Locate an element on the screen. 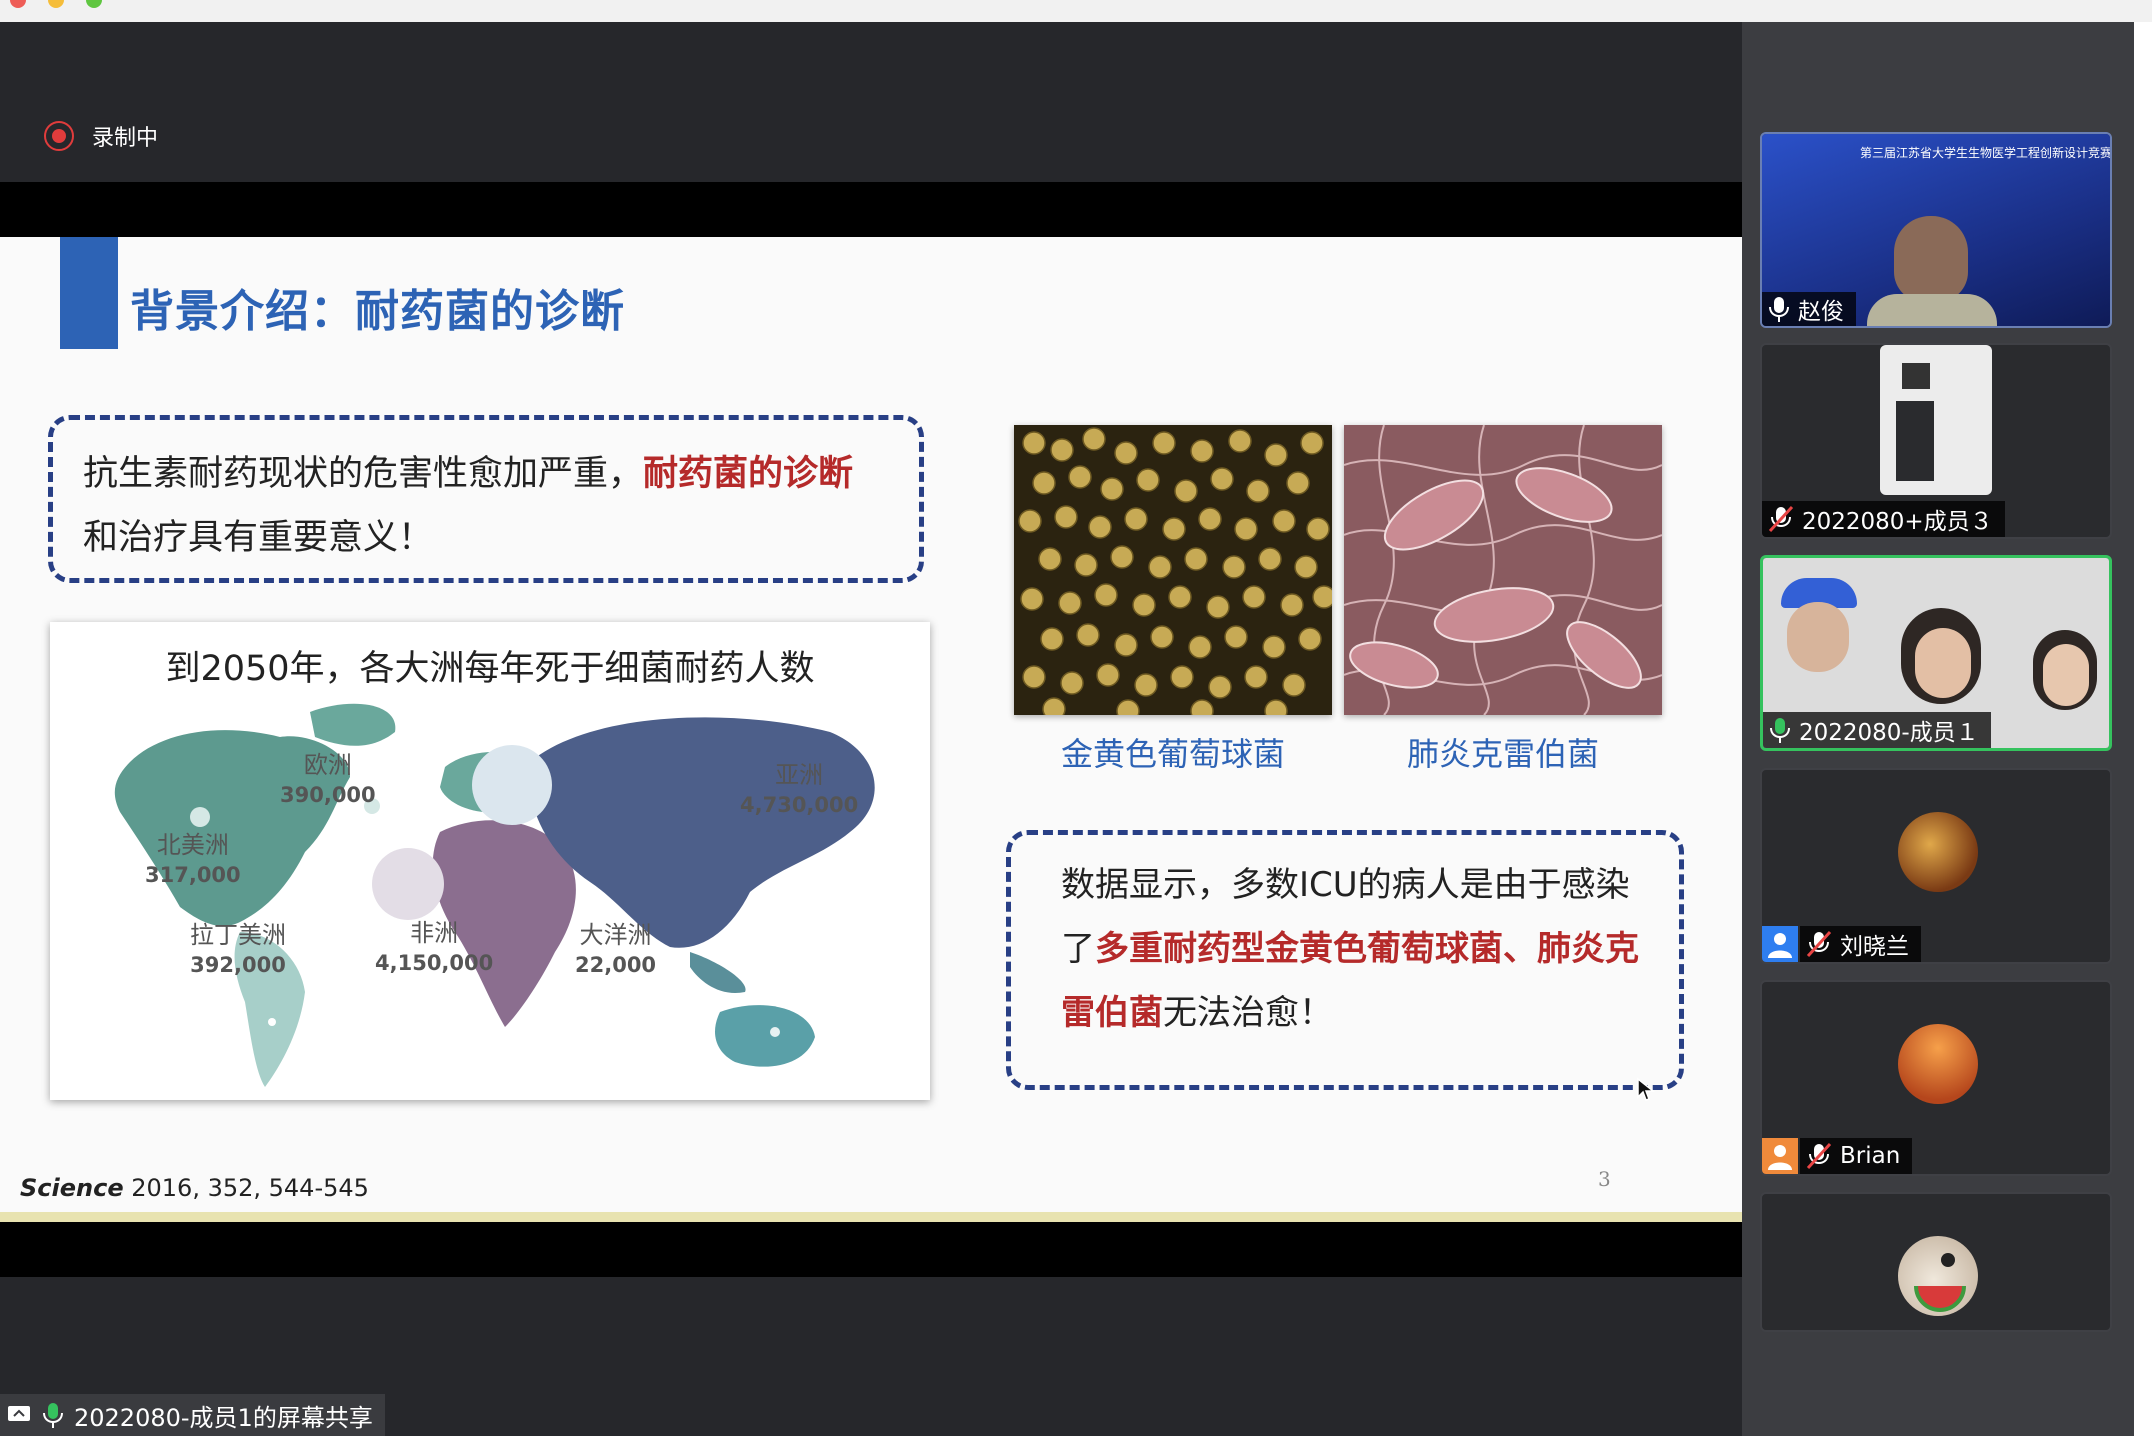 The height and width of the screenshot is (1436, 2152). participant-tile-1: 第三届江苏省大学生生物医学工程创新设计竞赛 赵俊 is located at coordinates (1936, 230).